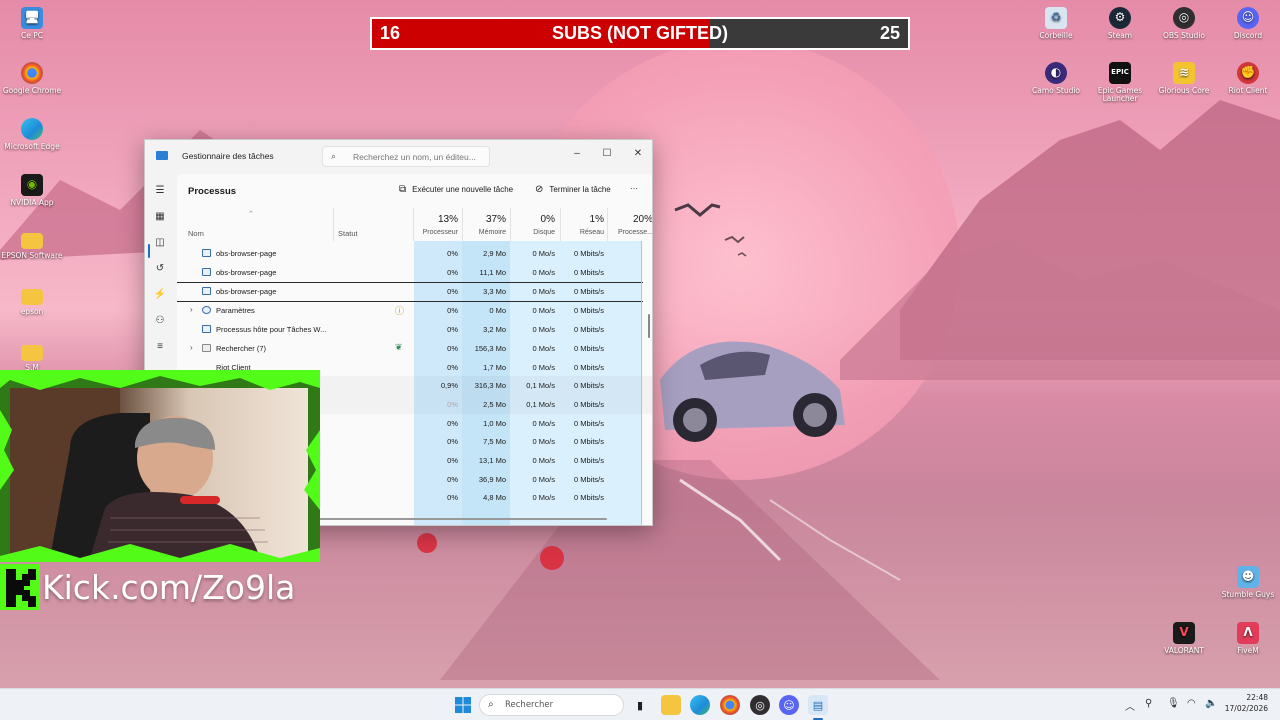  What do you see at coordinates (196, 233) in the screenshot?
I see `column-header-name: Nom` at bounding box center [196, 233].